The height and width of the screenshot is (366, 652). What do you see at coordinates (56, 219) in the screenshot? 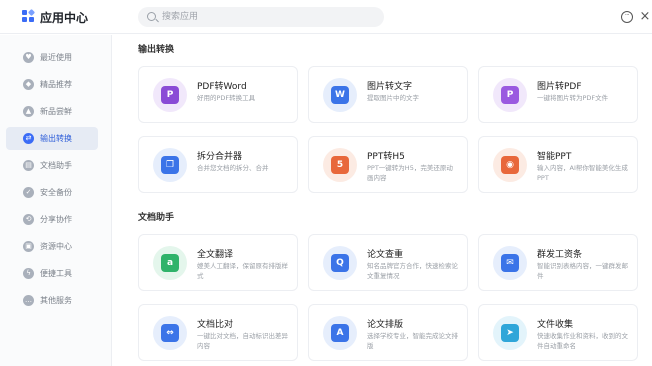
I see `sidebar-item-label: 分享协作` at bounding box center [56, 219].